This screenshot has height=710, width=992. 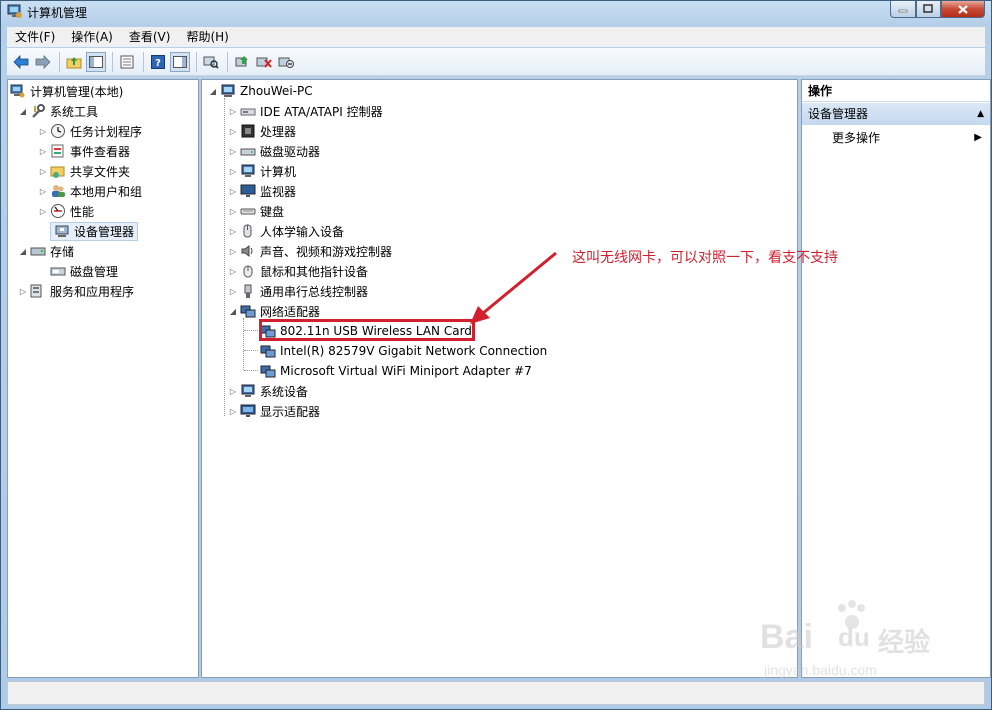 What do you see at coordinates (21, 62) in the screenshot?
I see `back-icon` at bounding box center [21, 62].